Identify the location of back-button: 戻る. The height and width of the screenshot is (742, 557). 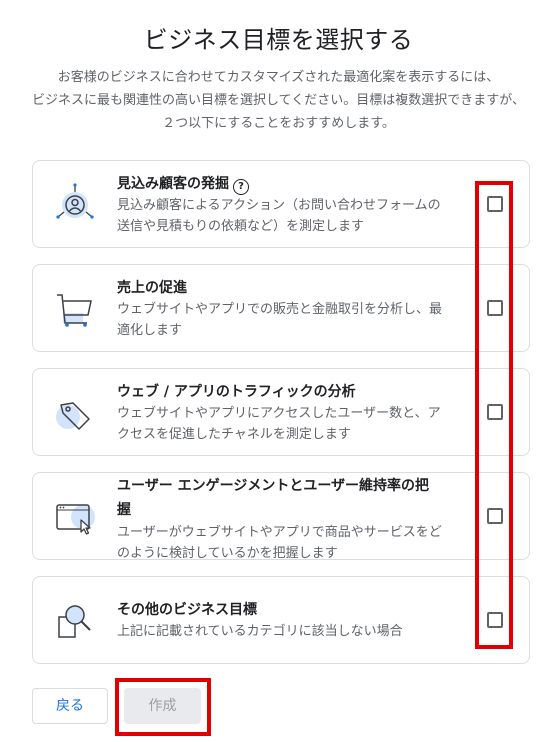
(70, 706).